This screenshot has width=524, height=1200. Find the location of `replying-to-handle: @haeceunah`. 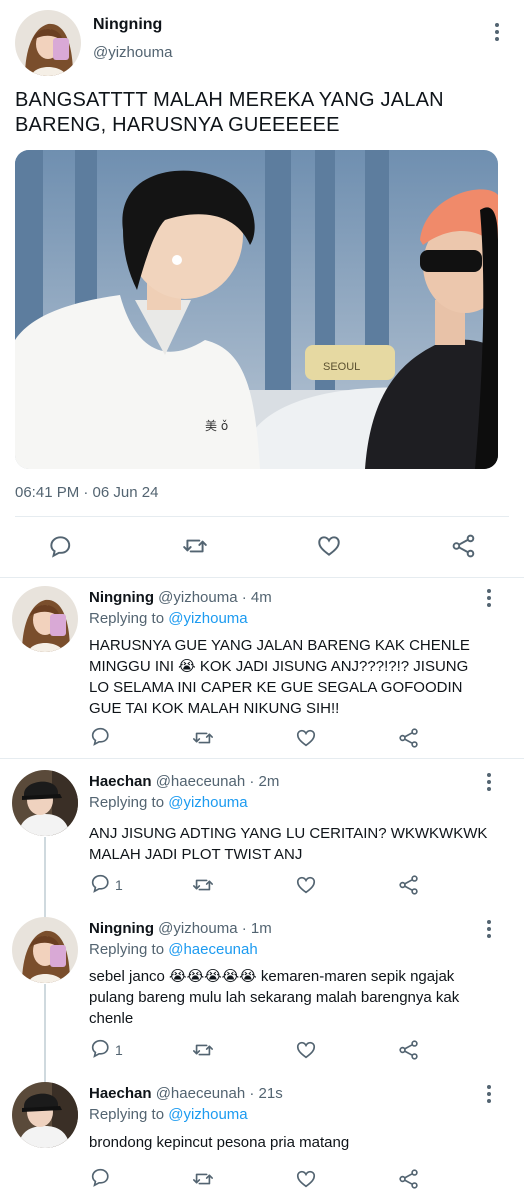

replying-to-handle: @haeceunah is located at coordinates (212, 949).